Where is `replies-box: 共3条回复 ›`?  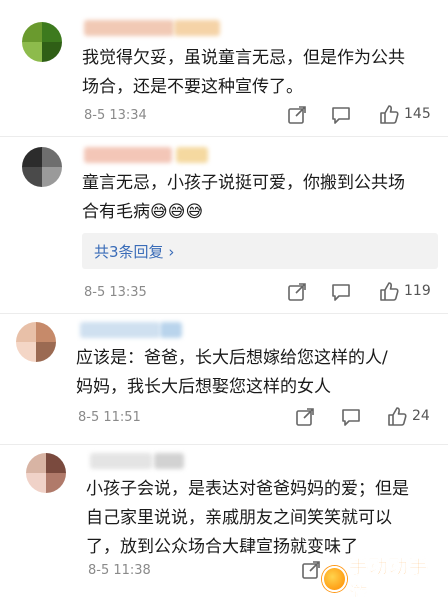
replies-box: 共3条回复 › is located at coordinates (260, 251).